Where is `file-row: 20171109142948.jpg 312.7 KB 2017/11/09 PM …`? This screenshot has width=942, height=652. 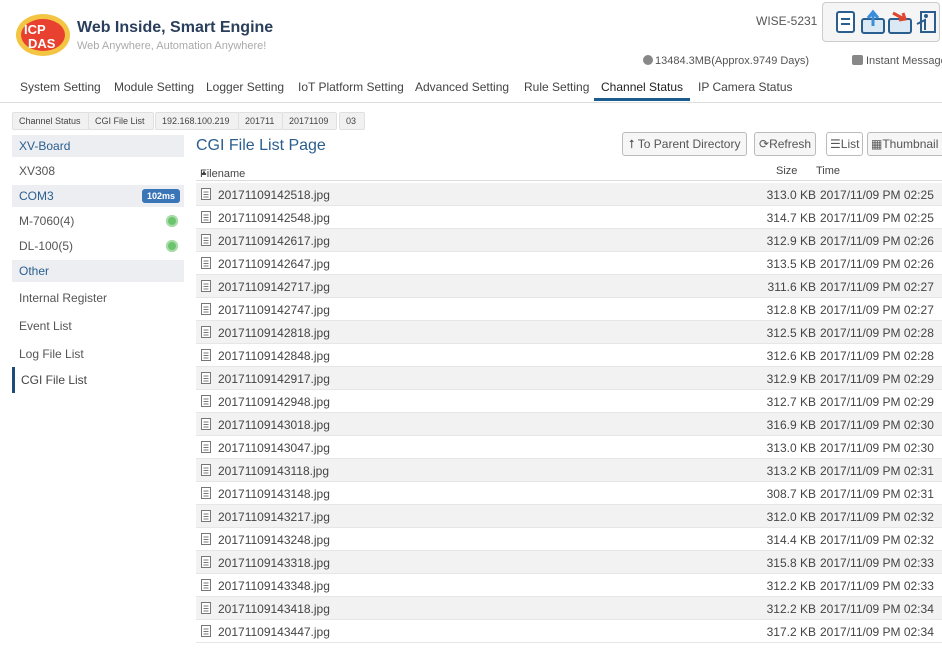
file-row: 20171109142948.jpg 312.7 KB 2017/11/09 PM … is located at coordinates (569, 401).